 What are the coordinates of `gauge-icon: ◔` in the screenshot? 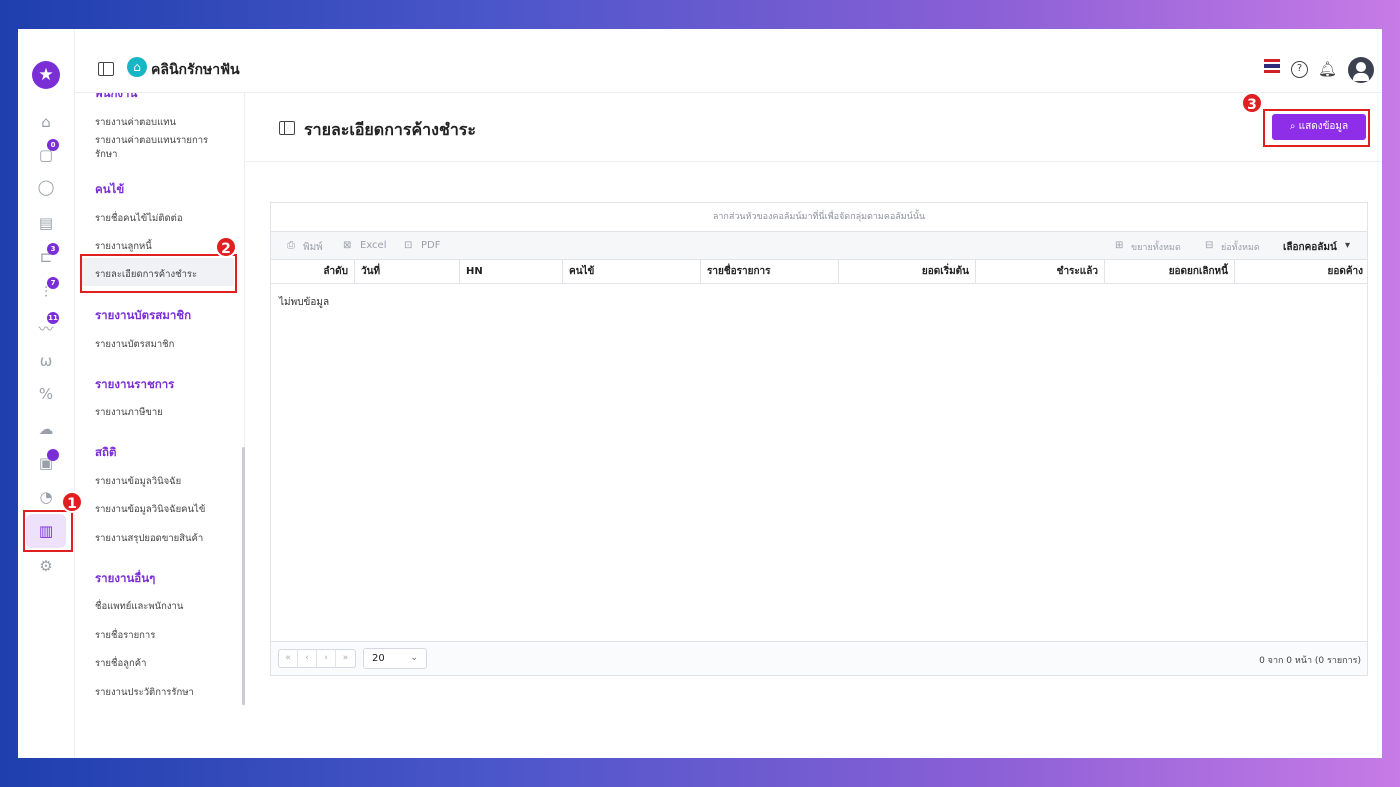 It's located at (46, 497).